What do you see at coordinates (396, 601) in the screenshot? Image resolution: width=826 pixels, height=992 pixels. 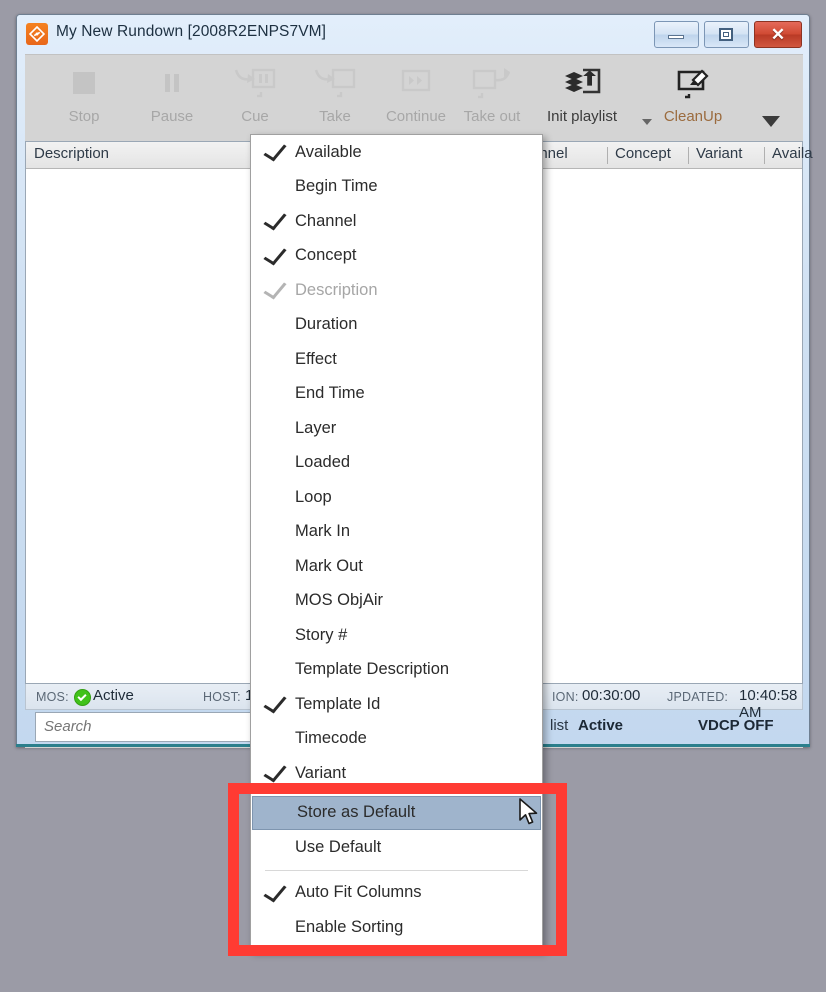 I see `menu-item-mos-objair: MOS ObjAir` at bounding box center [396, 601].